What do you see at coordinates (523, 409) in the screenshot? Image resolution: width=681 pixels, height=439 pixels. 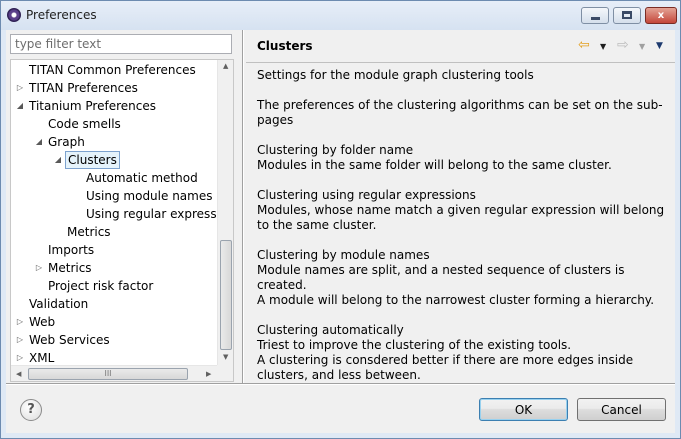 I see `ok-button: OK` at bounding box center [523, 409].